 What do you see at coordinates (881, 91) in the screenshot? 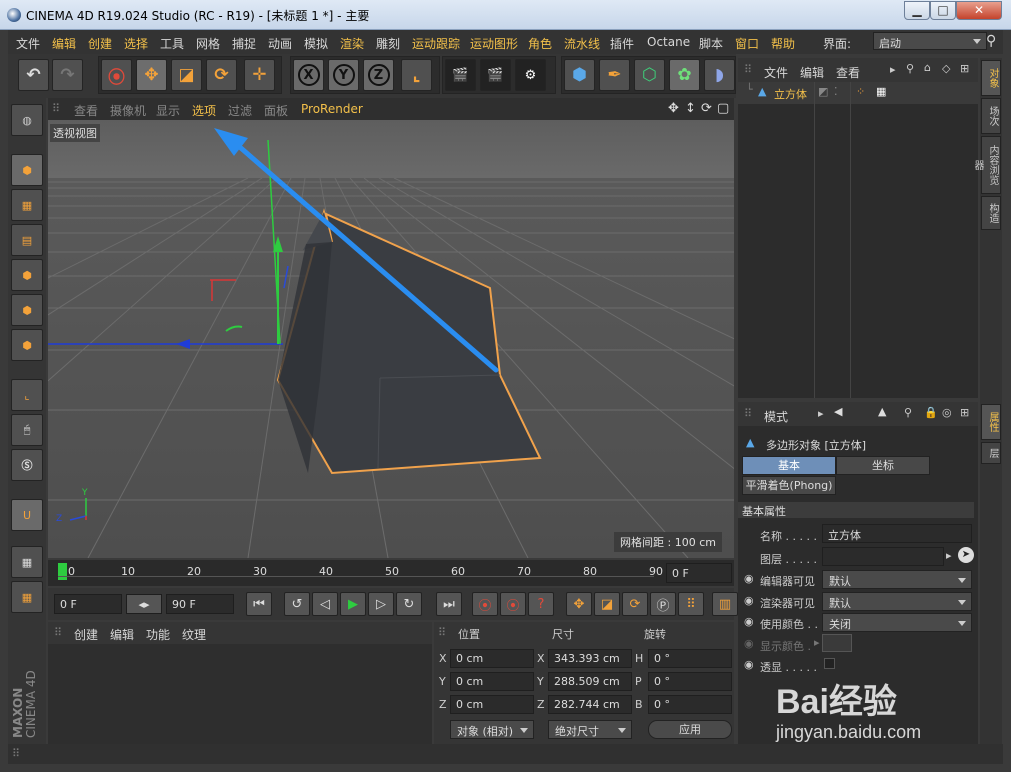
I see `uvw-tag-icon: ▦` at bounding box center [881, 91].